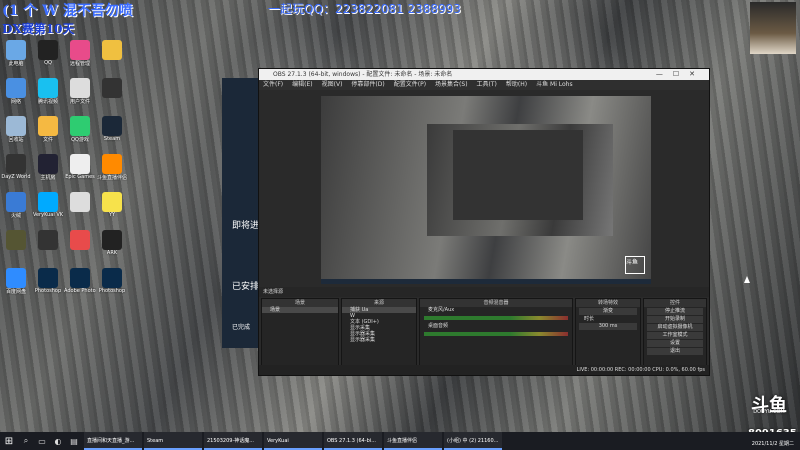 The image size is (800, 450). Describe the element at coordinates (16, 53) in the screenshot. I see `desktop-icon: 此电脑` at that location.